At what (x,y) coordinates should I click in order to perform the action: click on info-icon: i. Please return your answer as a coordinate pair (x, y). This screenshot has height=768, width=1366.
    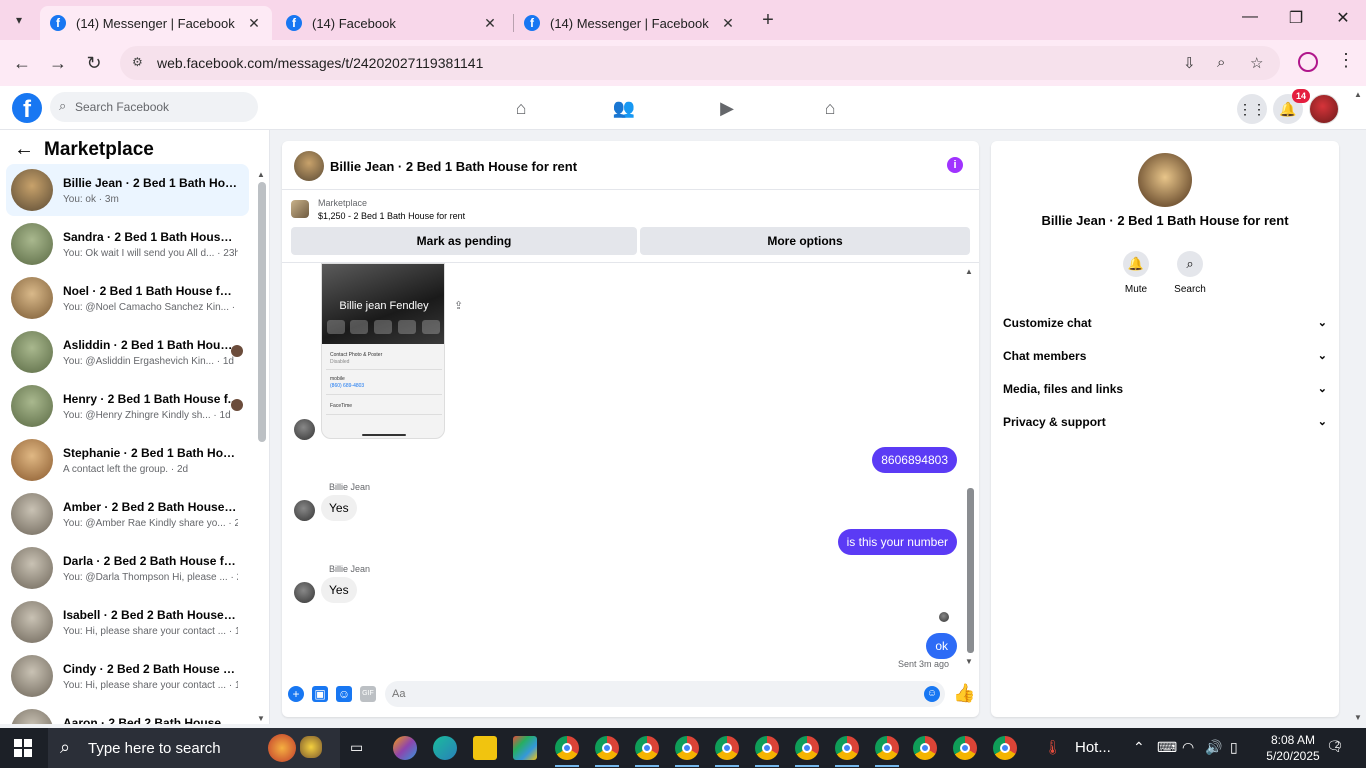
    Looking at the image, I should click on (955, 165).